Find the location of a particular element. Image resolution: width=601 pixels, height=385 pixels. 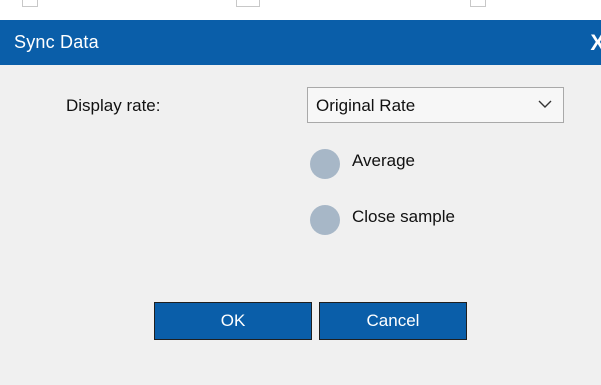

radio-label-close-sample: Close sample is located at coordinates (403, 216).